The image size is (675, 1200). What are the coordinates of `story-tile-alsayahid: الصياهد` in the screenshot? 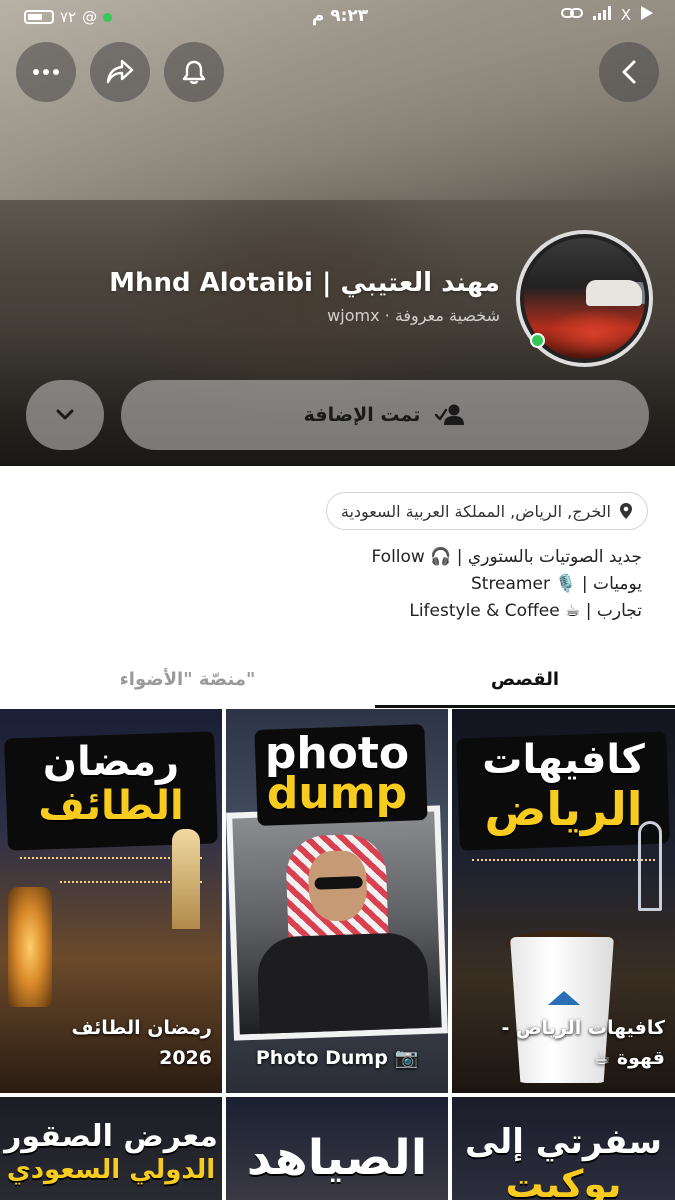 It's located at (337, 1148).